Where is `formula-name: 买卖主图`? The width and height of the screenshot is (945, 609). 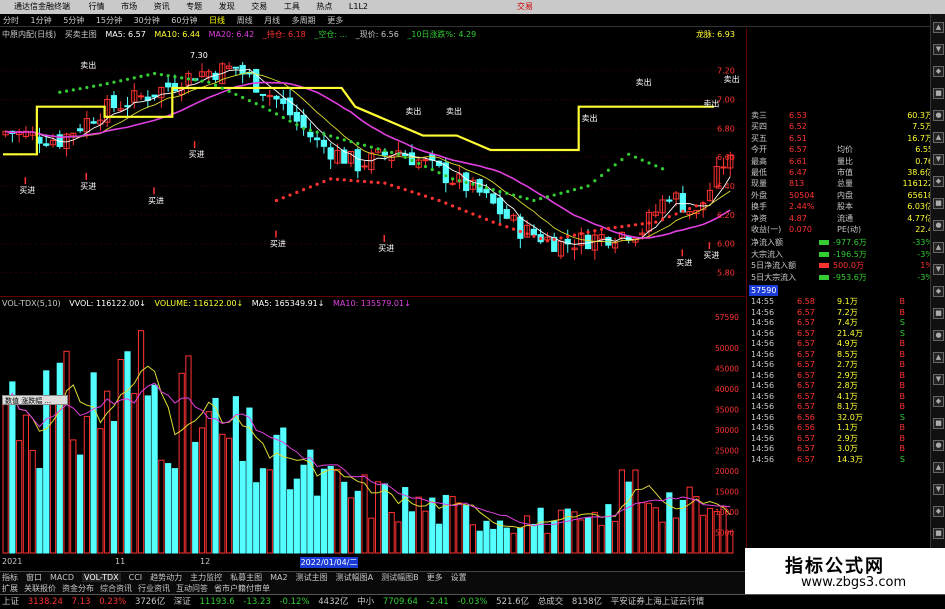 formula-name: 买卖主图 is located at coordinates (81, 34).